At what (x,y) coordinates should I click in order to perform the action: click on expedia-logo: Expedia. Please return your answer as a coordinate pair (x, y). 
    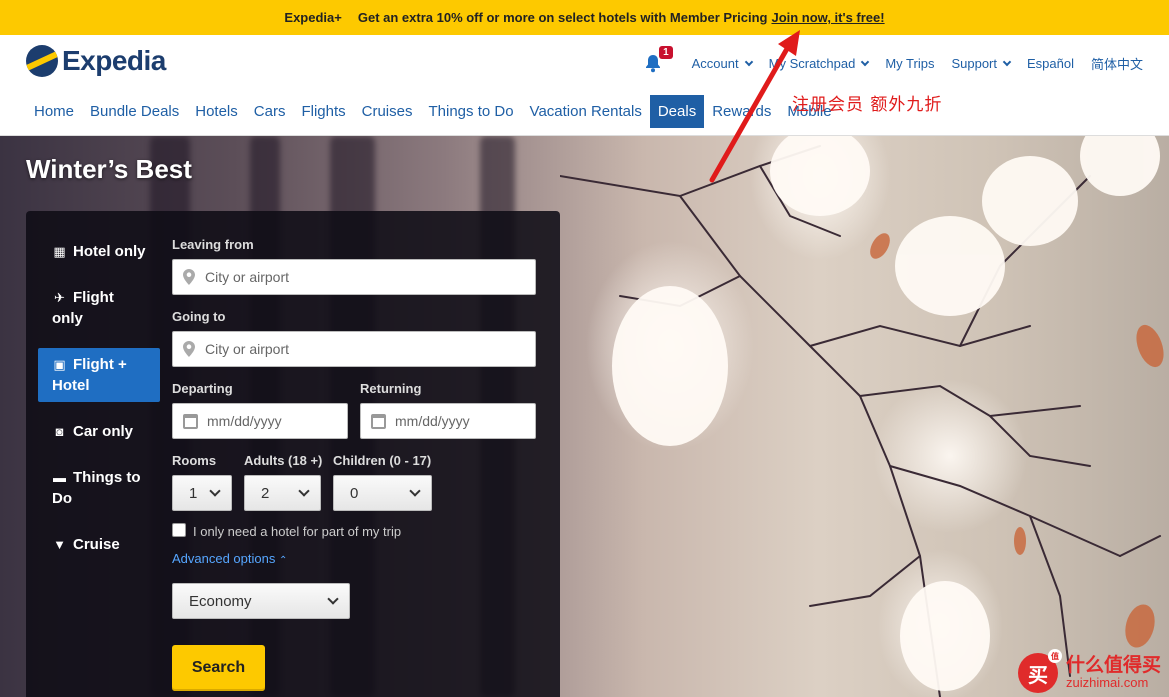
    Looking at the image, I should click on (96, 61).